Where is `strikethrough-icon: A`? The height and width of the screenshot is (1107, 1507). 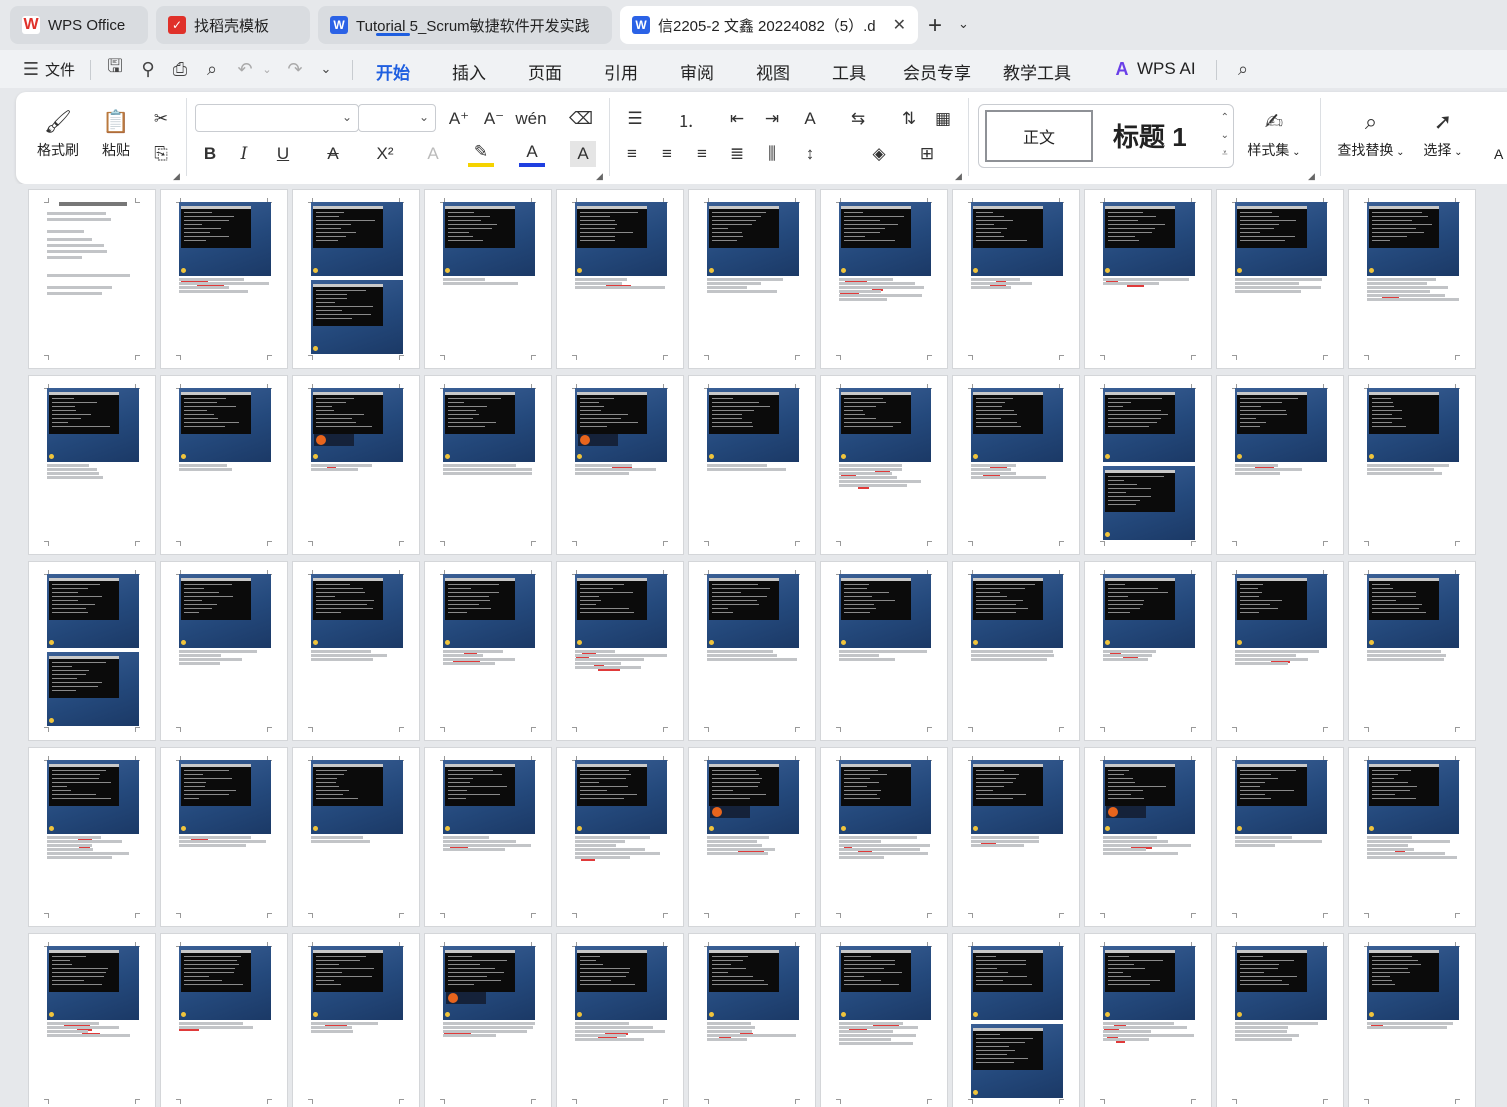
strikethrough-icon: A is located at coordinates (333, 154).